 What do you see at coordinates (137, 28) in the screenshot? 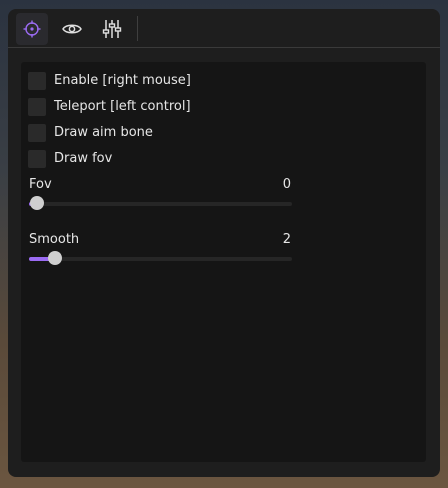
I see `tab-divider` at bounding box center [137, 28].